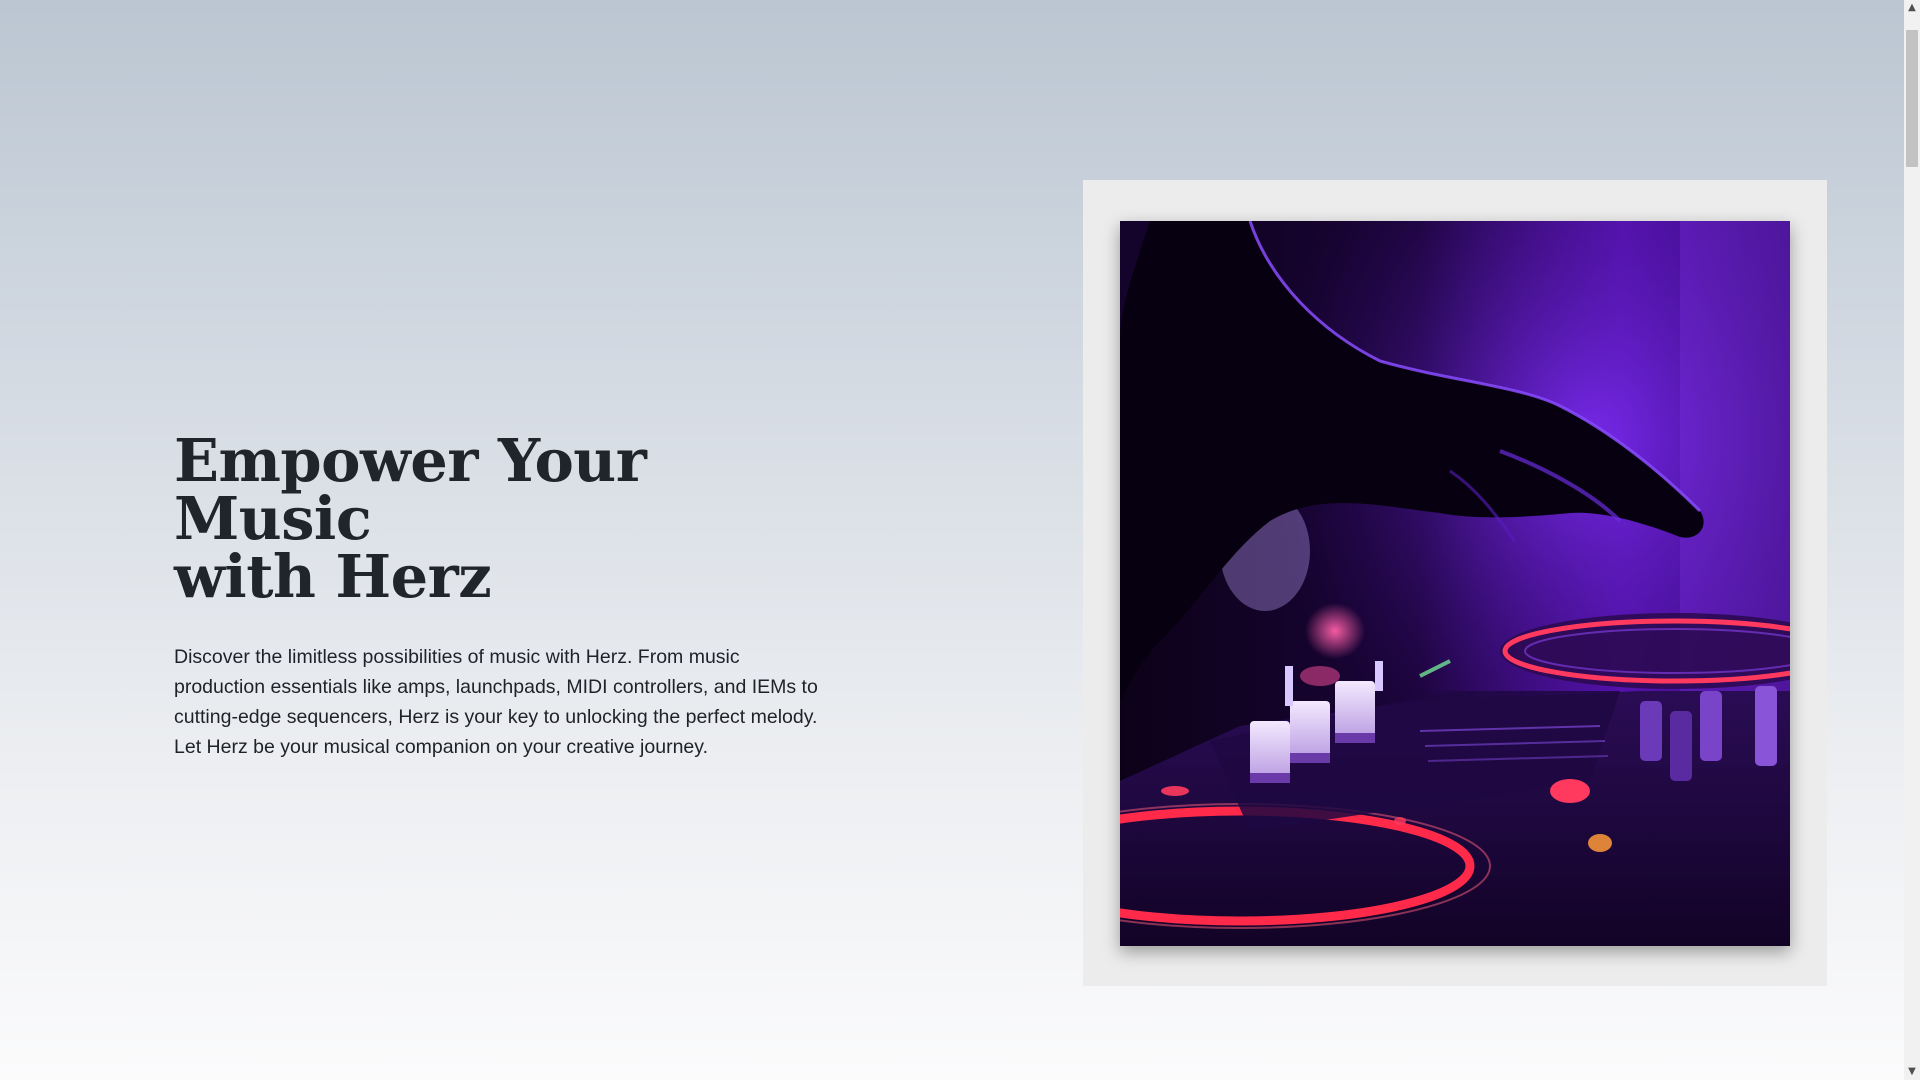 This screenshot has width=1920, height=1080. Describe the element at coordinates (1912, 8) in the screenshot. I see `chevron-up-icon: ▲` at that location.